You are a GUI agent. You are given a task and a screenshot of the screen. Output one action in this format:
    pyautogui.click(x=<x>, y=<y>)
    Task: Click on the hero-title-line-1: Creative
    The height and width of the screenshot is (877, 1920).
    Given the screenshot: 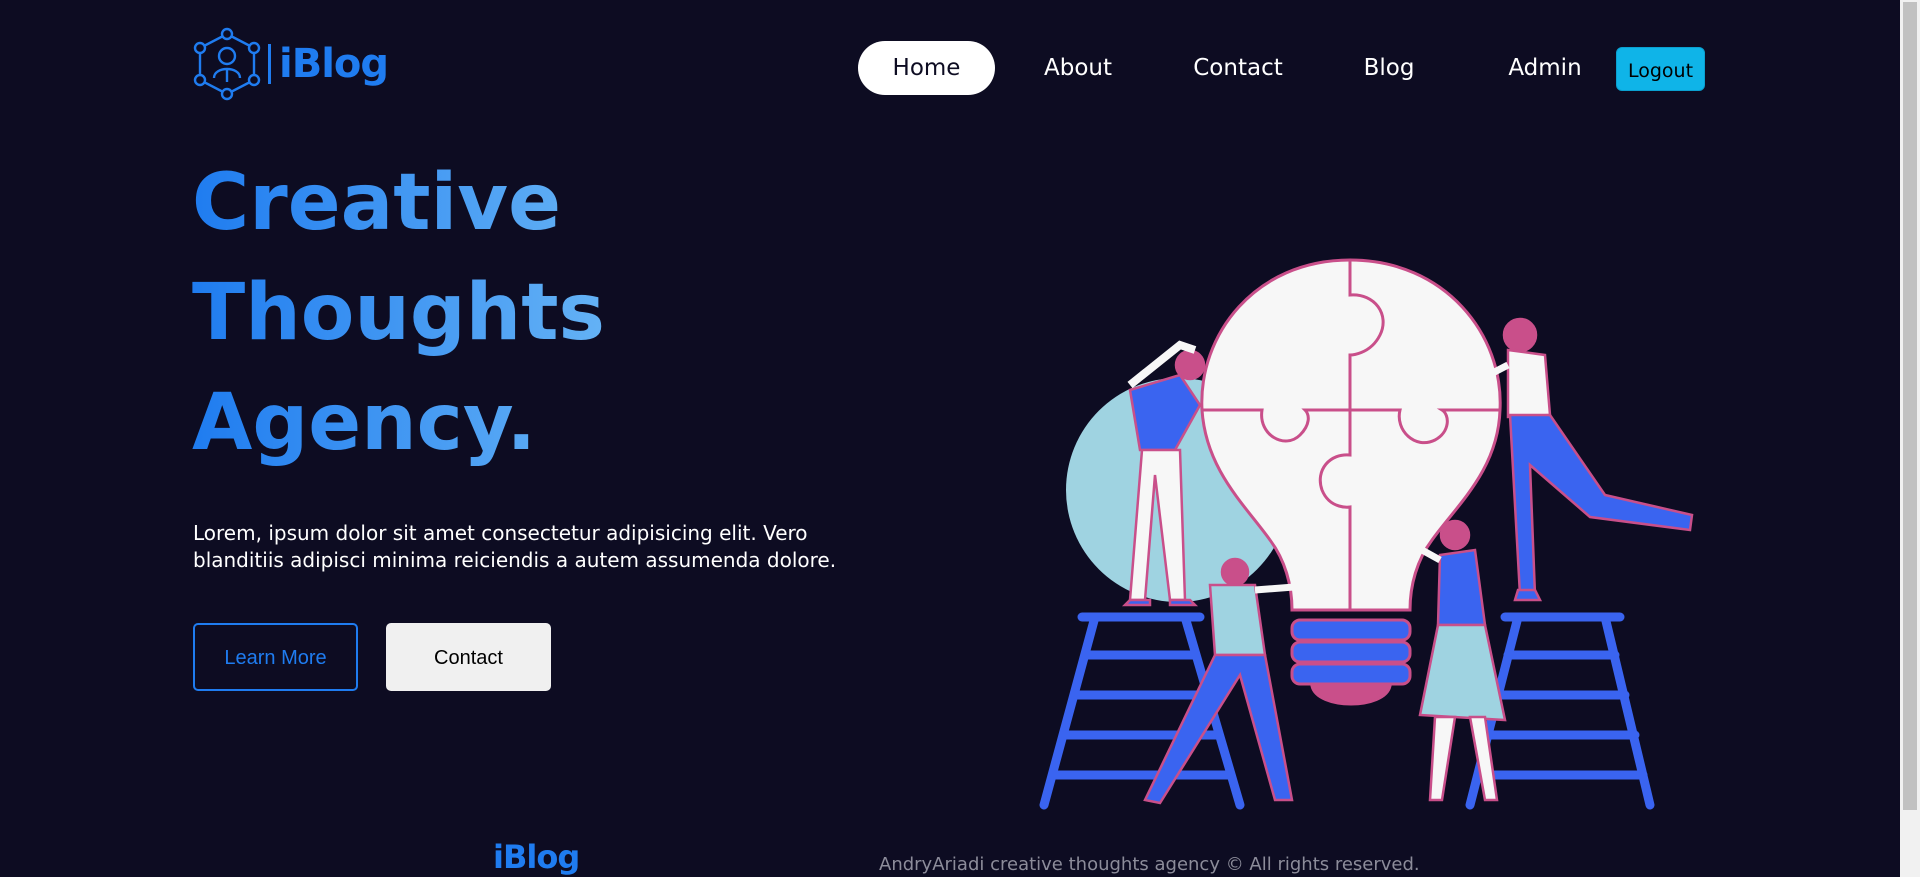 What is the action you would take?
    pyautogui.click(x=377, y=203)
    